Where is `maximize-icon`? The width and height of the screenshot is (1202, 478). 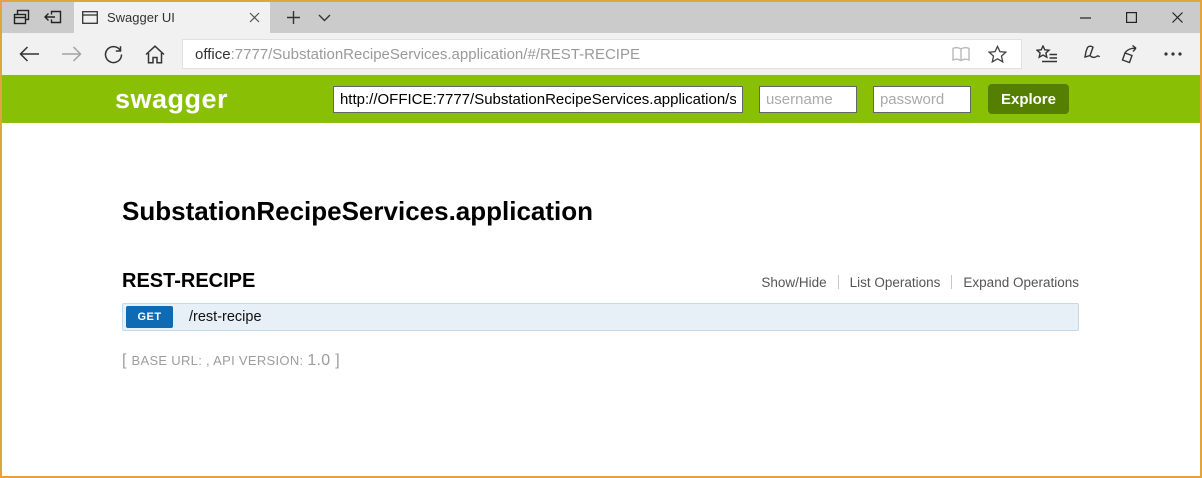
maximize-icon is located at coordinates (1131, 17).